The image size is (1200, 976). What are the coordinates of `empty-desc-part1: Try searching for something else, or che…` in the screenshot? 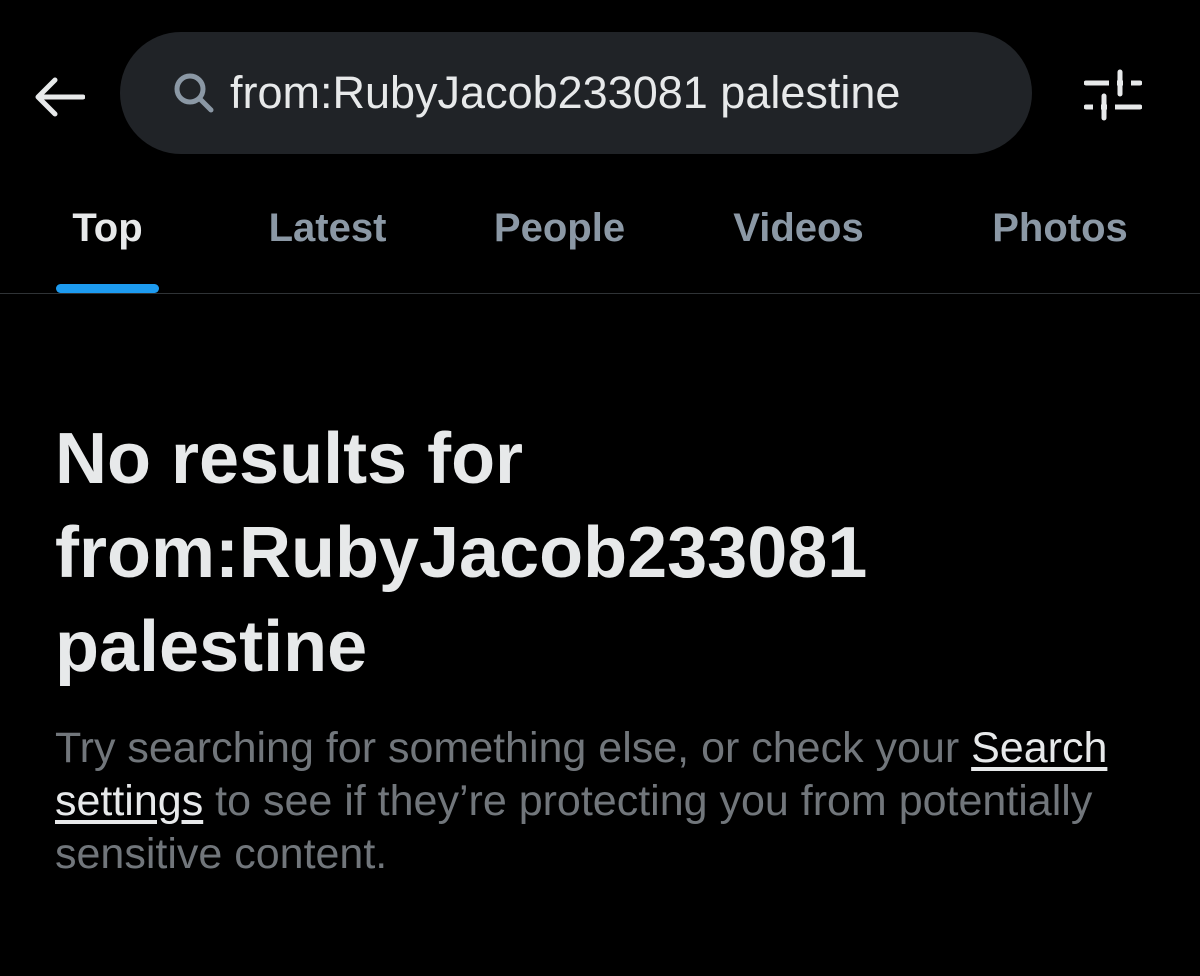 It's located at (513, 748).